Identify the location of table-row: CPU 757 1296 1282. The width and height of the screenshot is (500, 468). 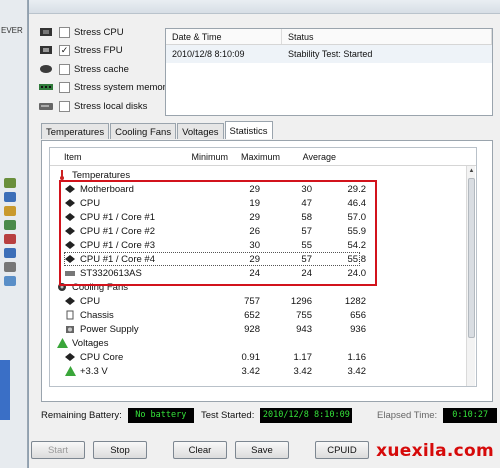
(270, 301).